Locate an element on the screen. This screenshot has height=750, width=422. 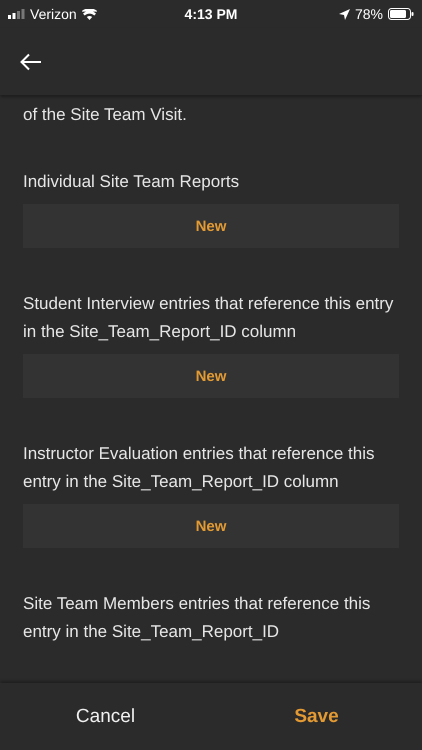
cancel-button: Cancel is located at coordinates (105, 716).